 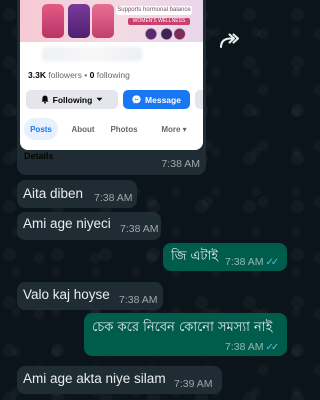 I want to click on incoming-message: Ami age niyeci 7:38 AM, so click(x=89, y=226).